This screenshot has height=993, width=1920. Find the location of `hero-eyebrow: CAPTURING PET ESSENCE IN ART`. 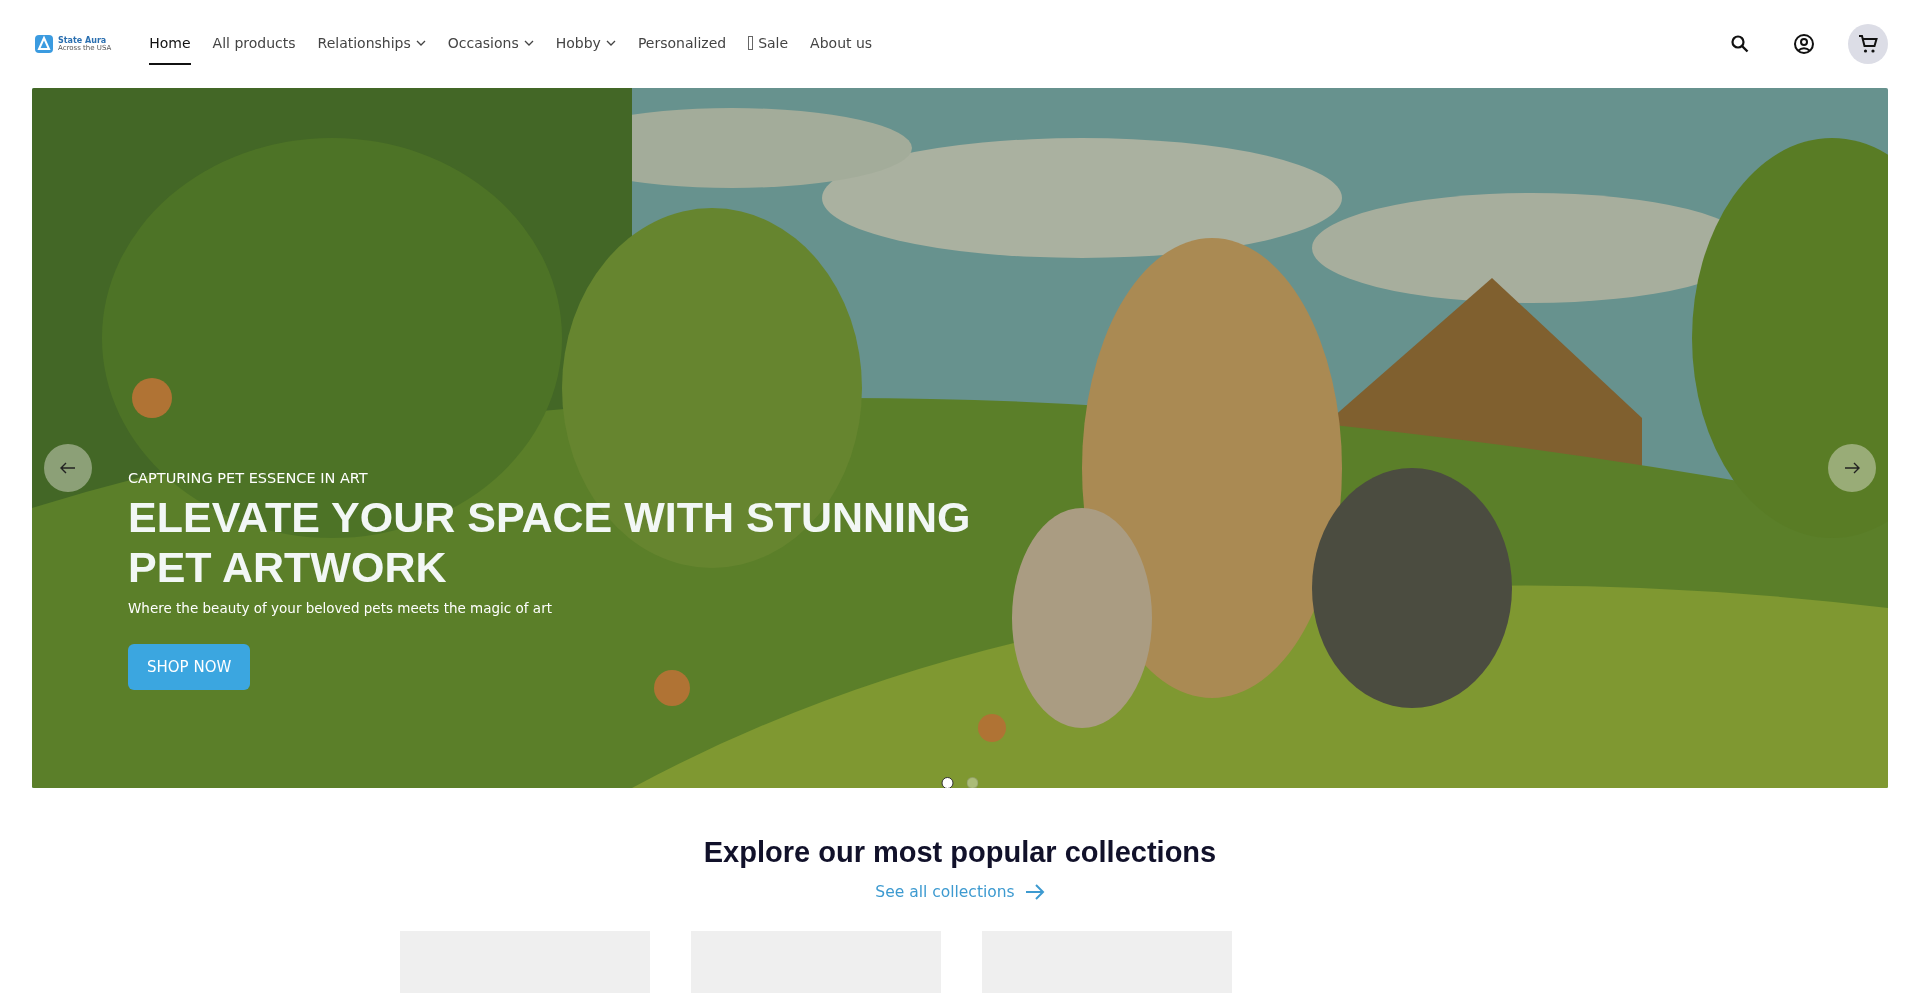

hero-eyebrow: CAPTURING PET ESSENCE IN ART is located at coordinates (248, 478).